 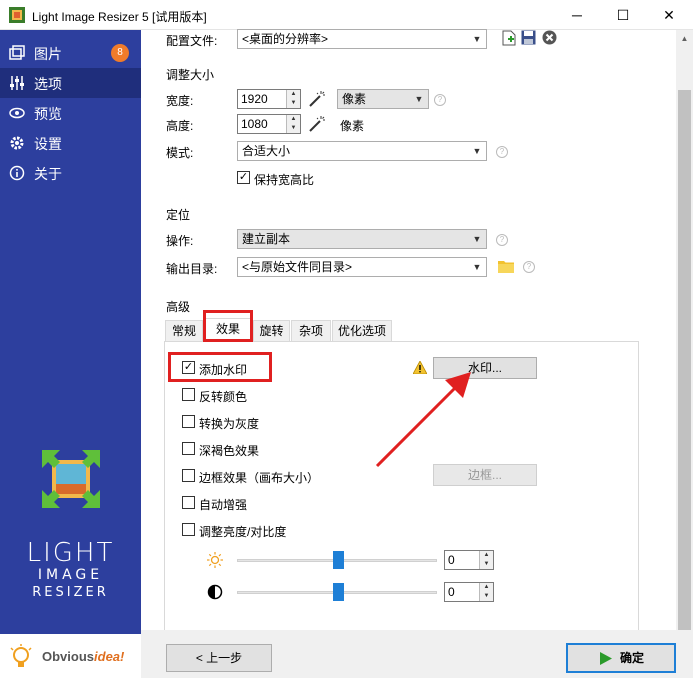 I want to click on brightness-slider-track, so click(x=337, y=560).